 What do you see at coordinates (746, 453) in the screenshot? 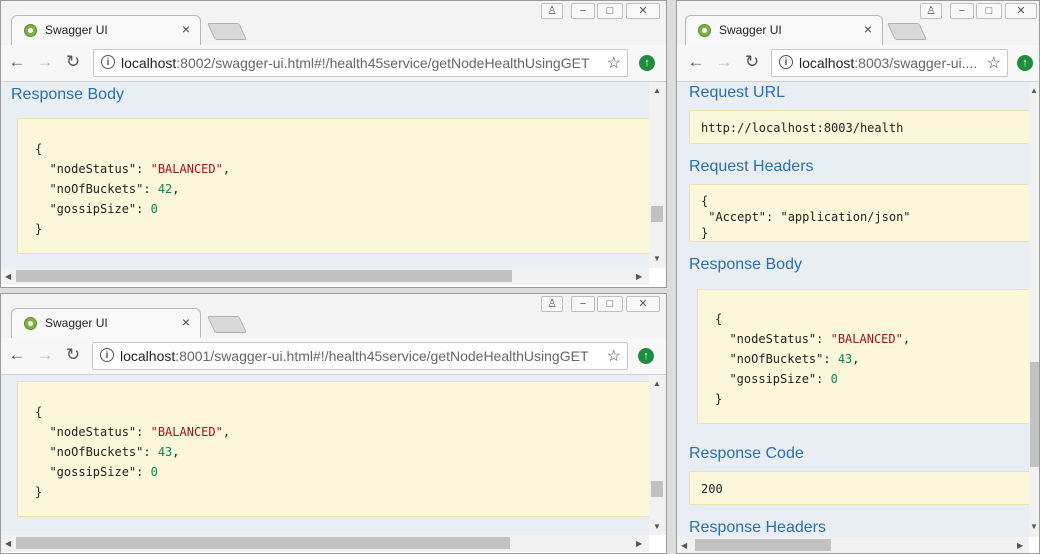
I see `response-code-title: Response Code` at bounding box center [746, 453].